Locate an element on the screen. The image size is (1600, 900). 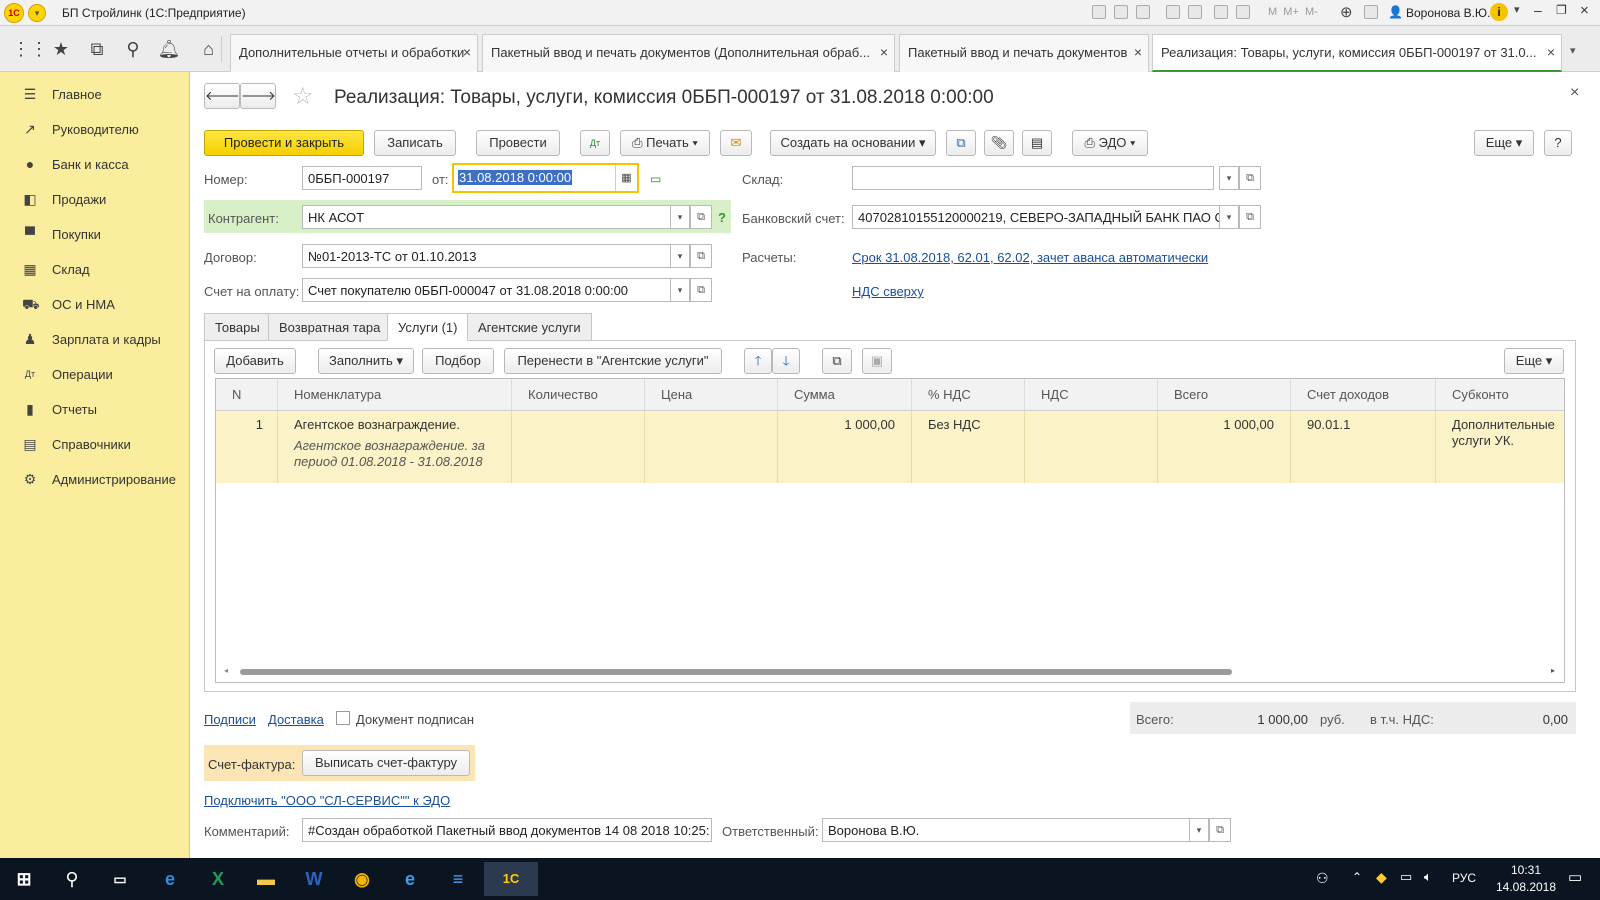
add-button: Добавить is located at coordinates (255, 361).